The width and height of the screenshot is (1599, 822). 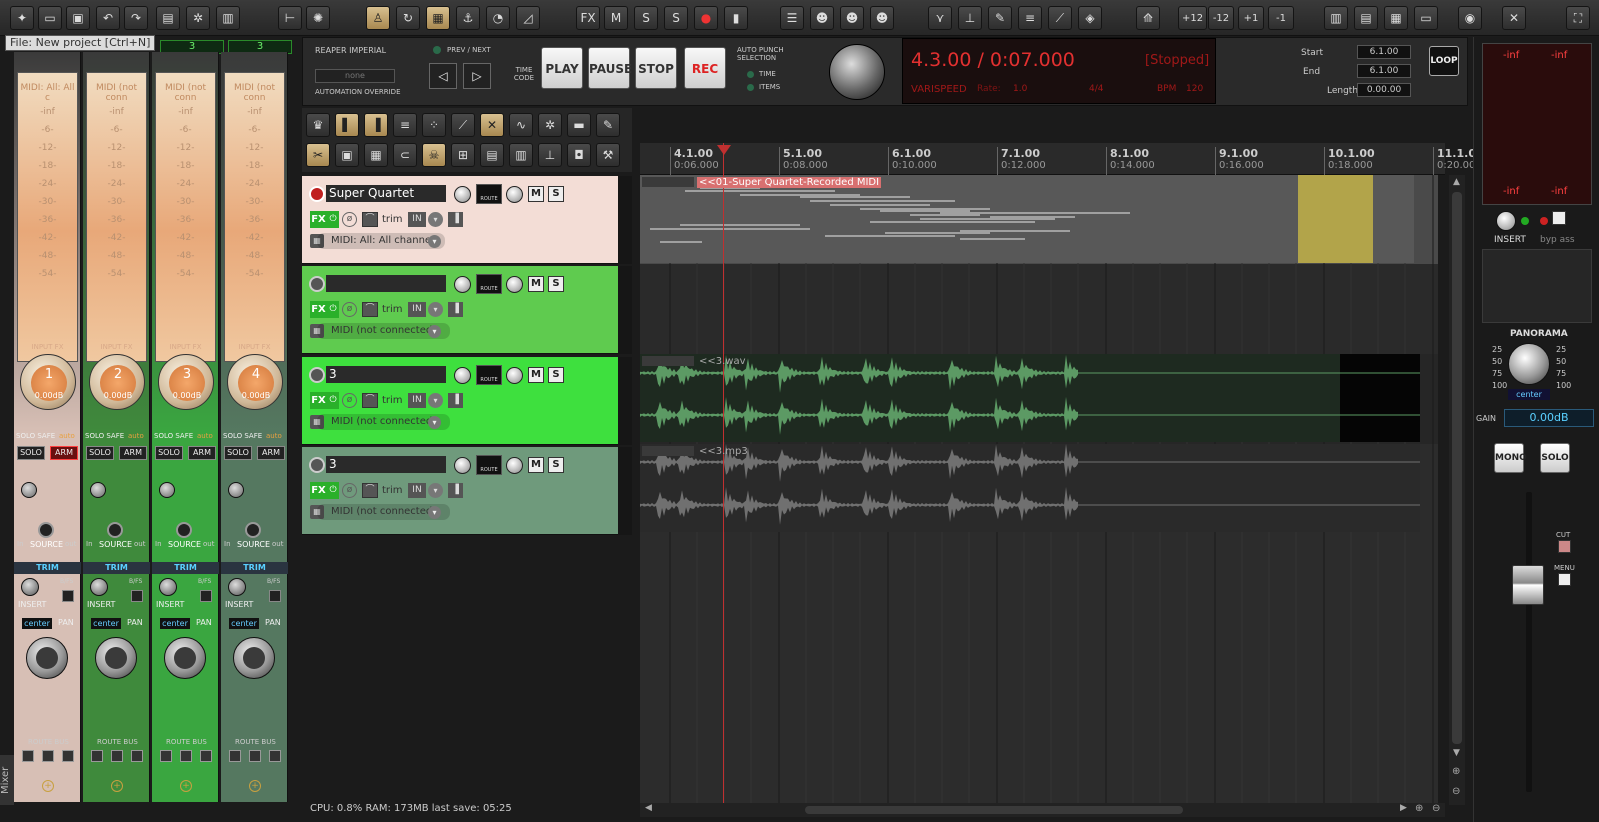 I want to click on vertical-scroll-thumb, so click(x=1457, y=468).